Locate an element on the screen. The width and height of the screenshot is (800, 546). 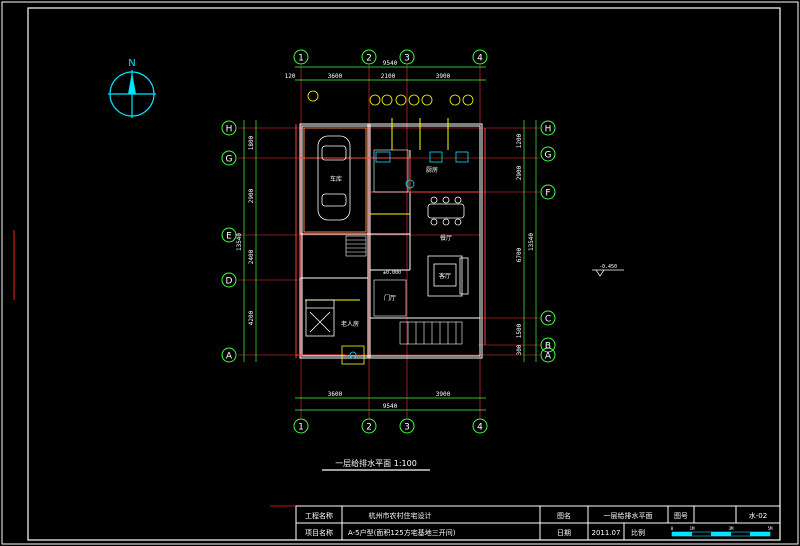
room-label-kitchen: 厨房 is located at coordinates (432, 170).